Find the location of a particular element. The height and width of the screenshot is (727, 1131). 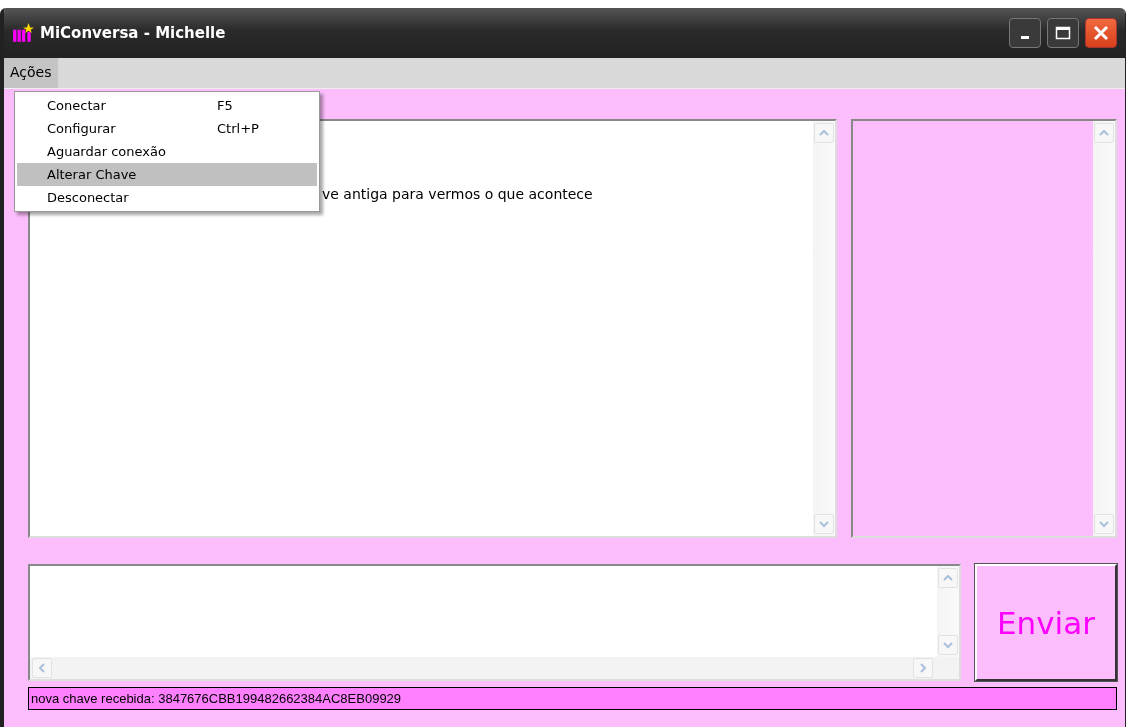

message-input-field is located at coordinates (494, 622).